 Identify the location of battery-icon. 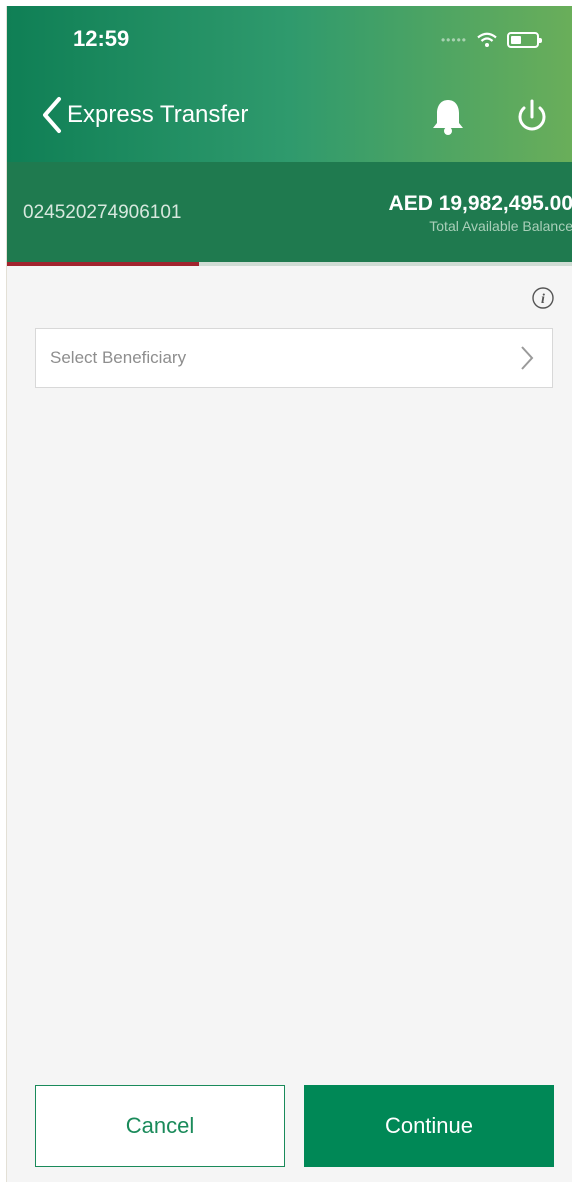
(524, 40).